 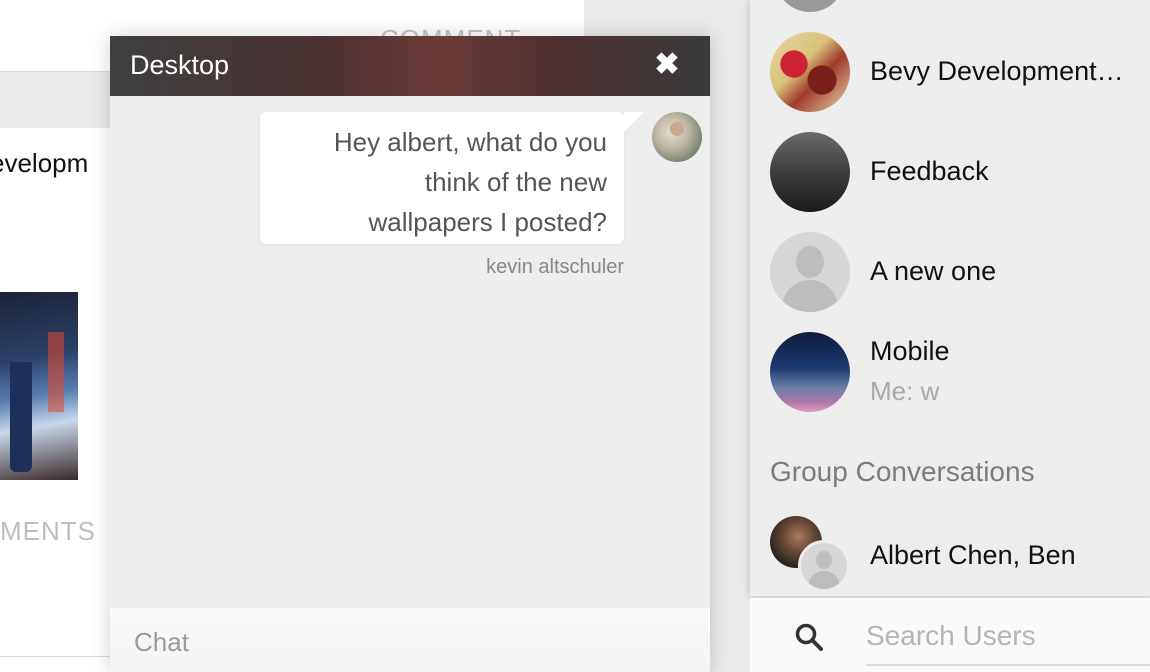 What do you see at coordinates (555, 267) in the screenshot?
I see `message-sender: kevin altschuler` at bounding box center [555, 267].